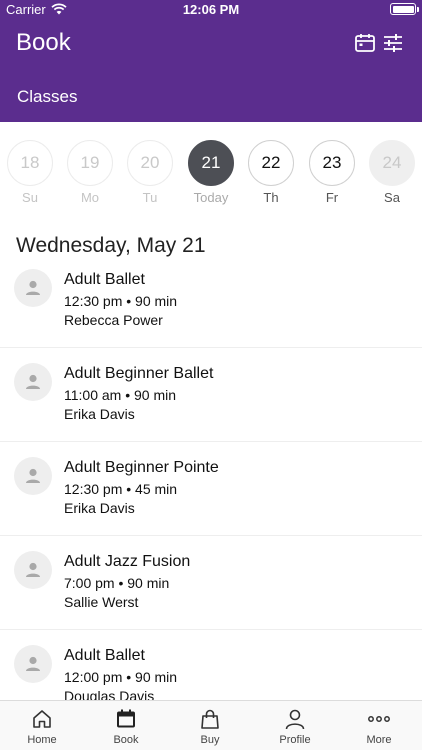 The image size is (422, 750). I want to click on battery-tip, so click(418, 9).